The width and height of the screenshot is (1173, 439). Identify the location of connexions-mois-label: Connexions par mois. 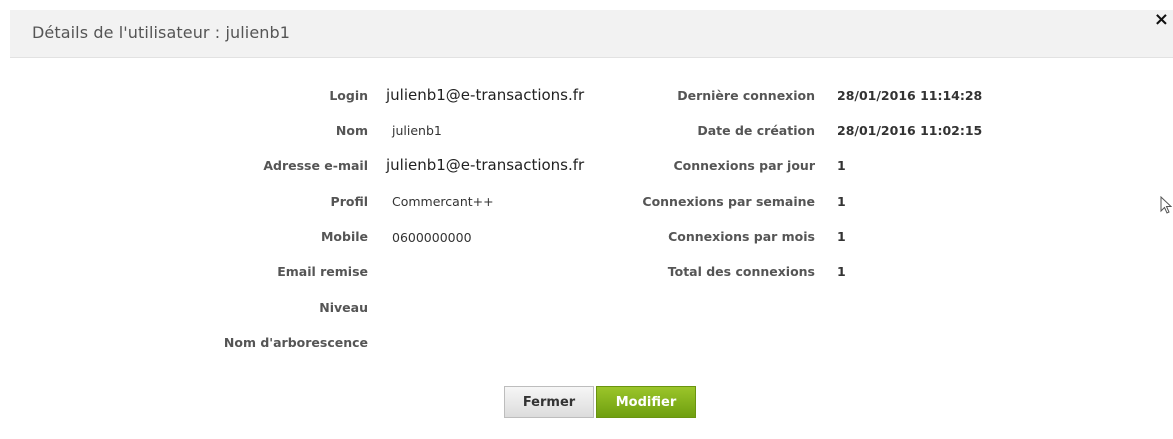
(741, 236).